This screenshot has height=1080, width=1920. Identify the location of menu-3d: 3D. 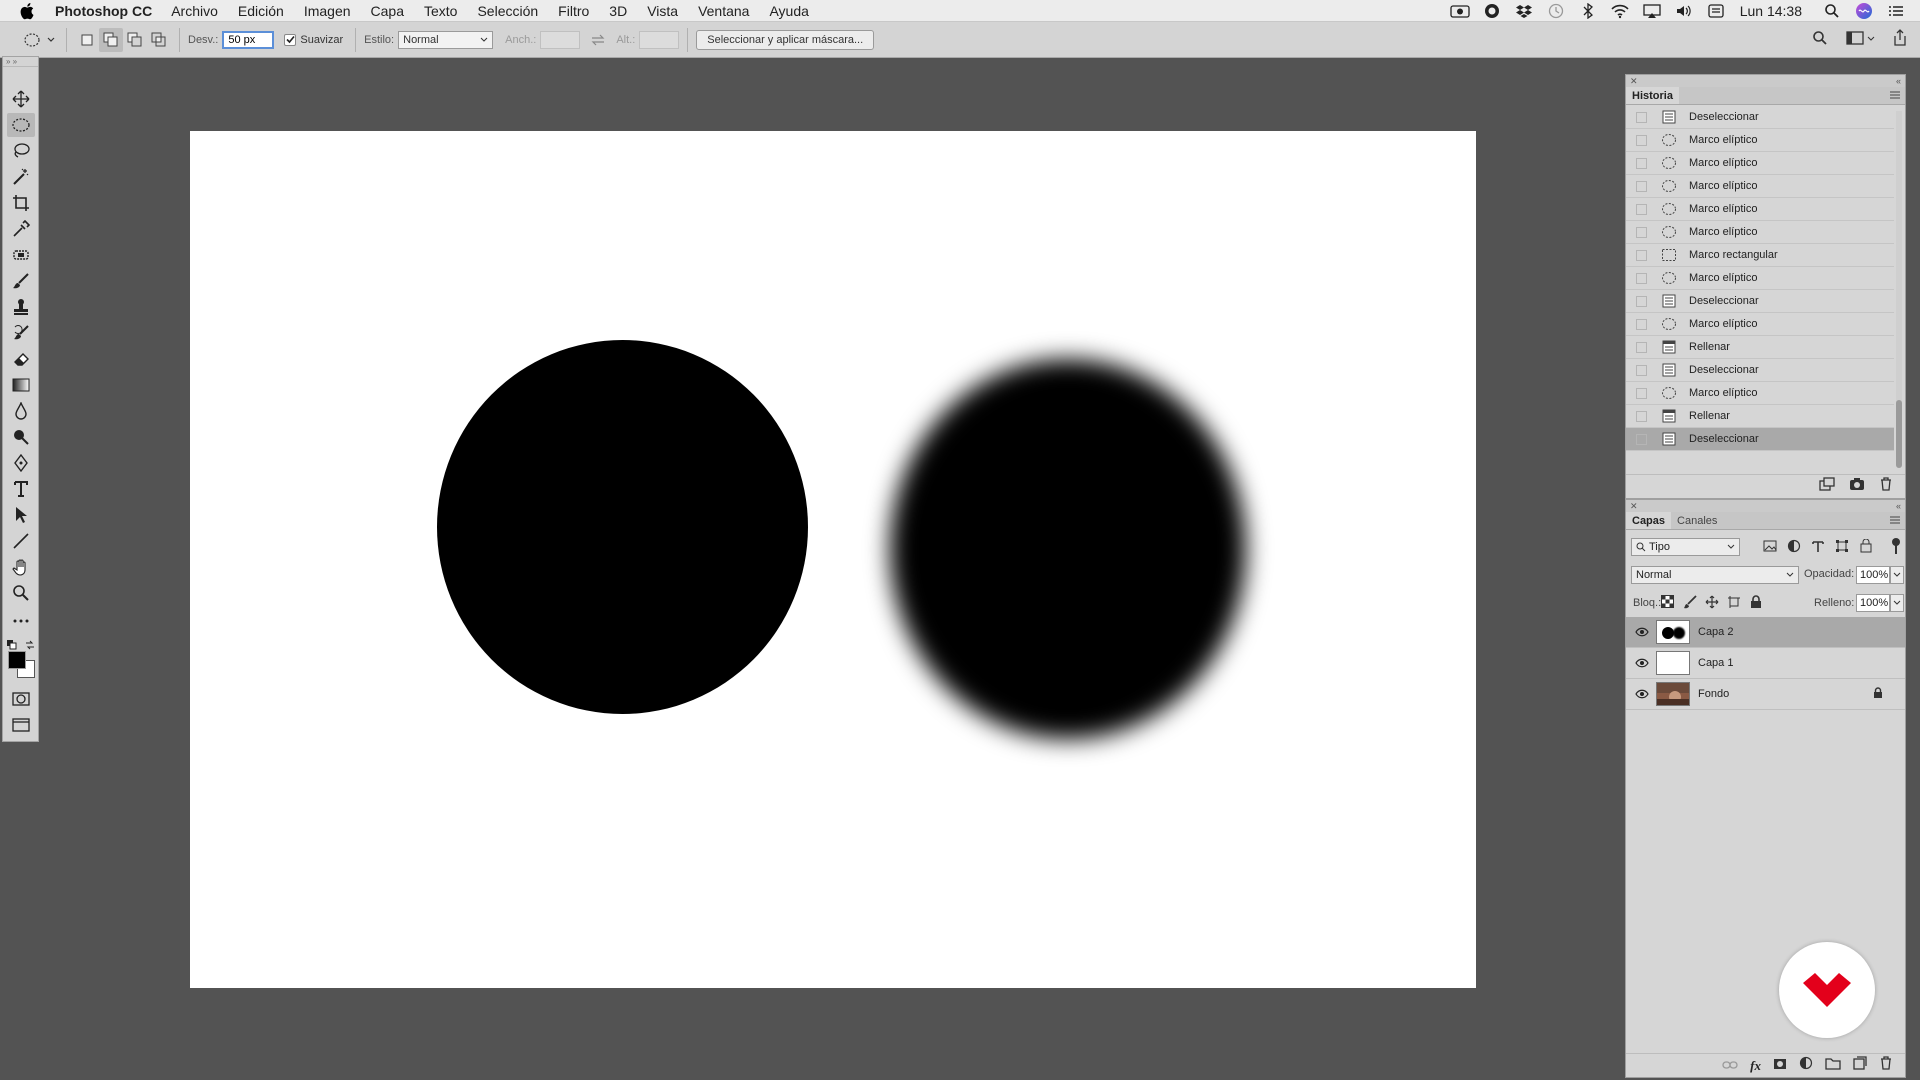
(618, 11).